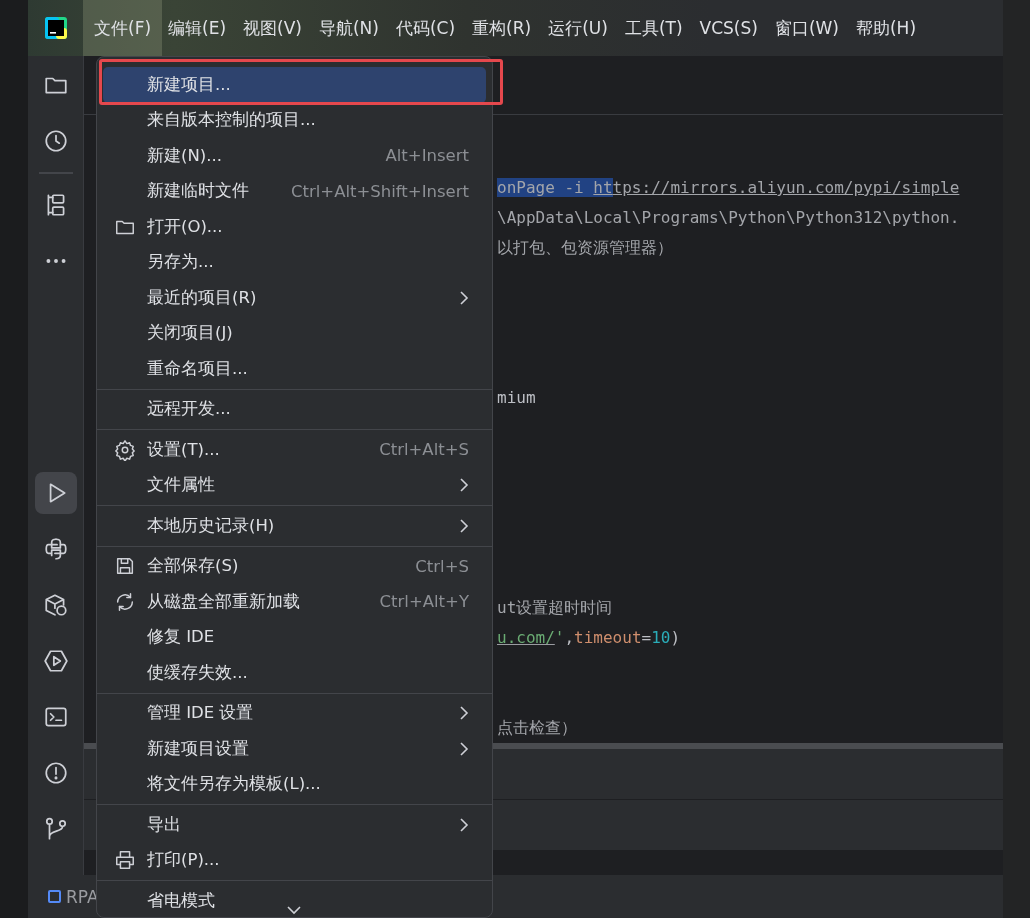  Describe the element at coordinates (537, 728) in the screenshot. I see `code-line: 点击检查）` at that location.